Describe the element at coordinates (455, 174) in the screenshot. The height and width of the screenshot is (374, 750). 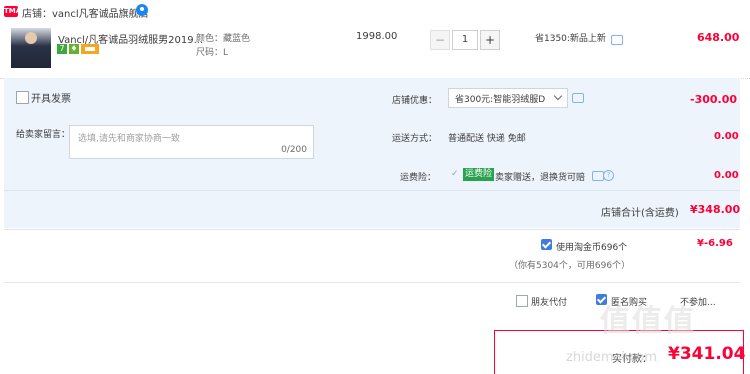
I see `check-icon: ✓` at that location.